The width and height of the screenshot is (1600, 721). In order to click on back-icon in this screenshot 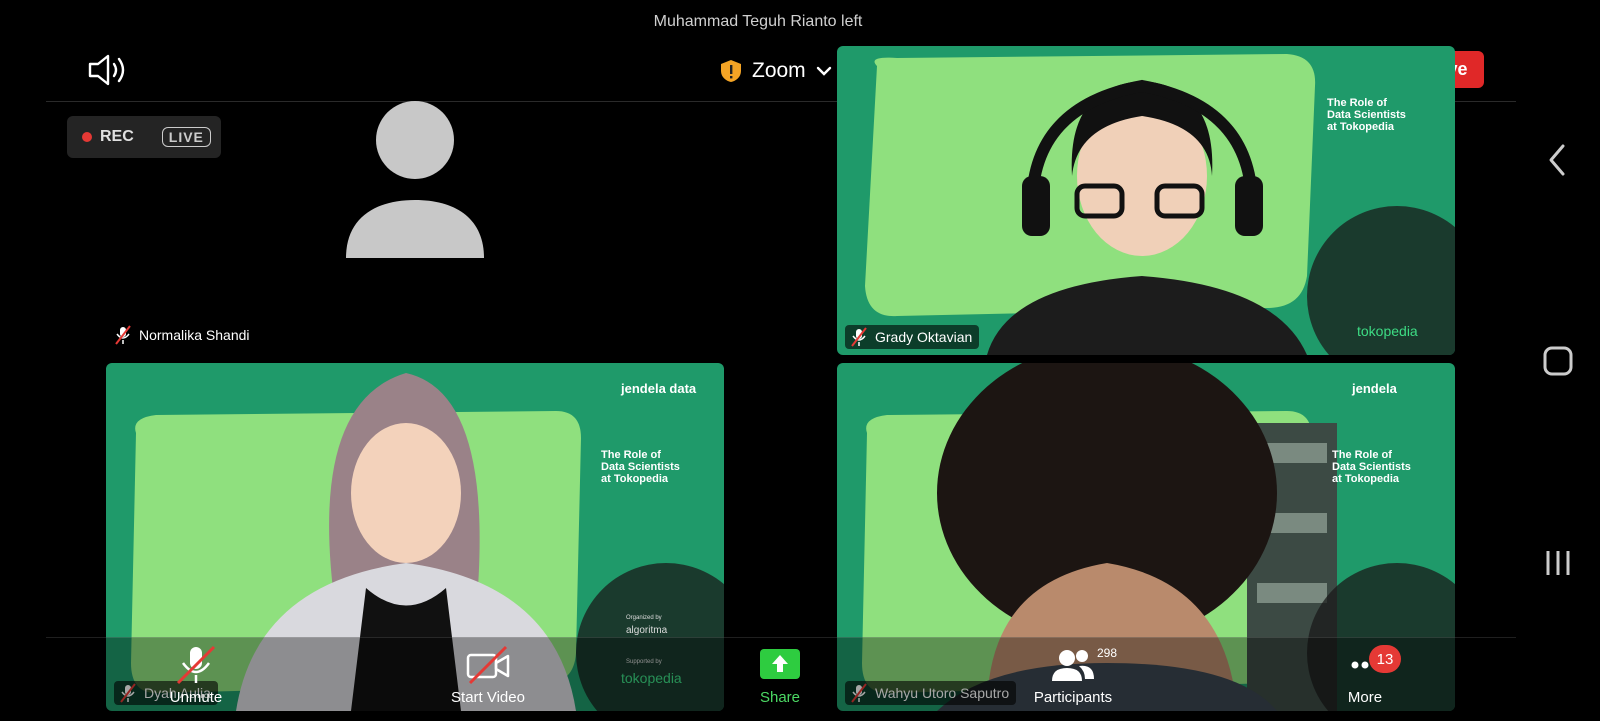, I will do `click(1558, 160)`.